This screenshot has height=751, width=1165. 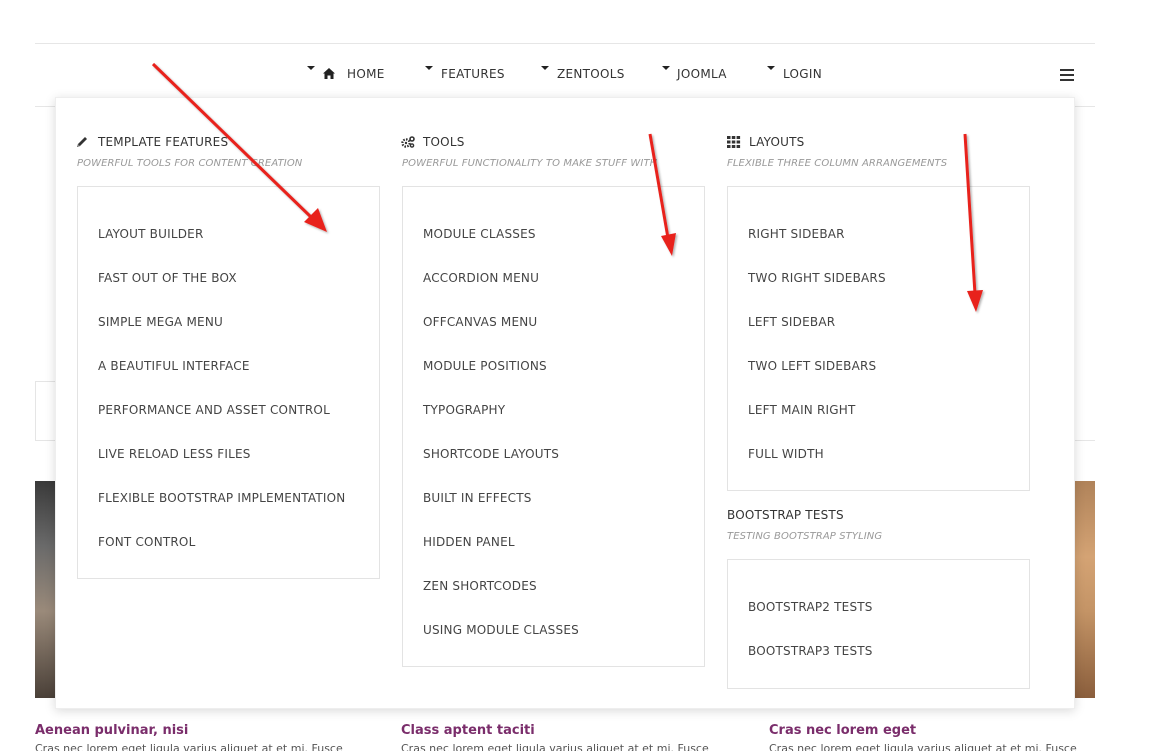 What do you see at coordinates (810, 651) in the screenshot?
I see `menu-item-bootstrap3-tests: BOOTSTRAP3 TESTS` at bounding box center [810, 651].